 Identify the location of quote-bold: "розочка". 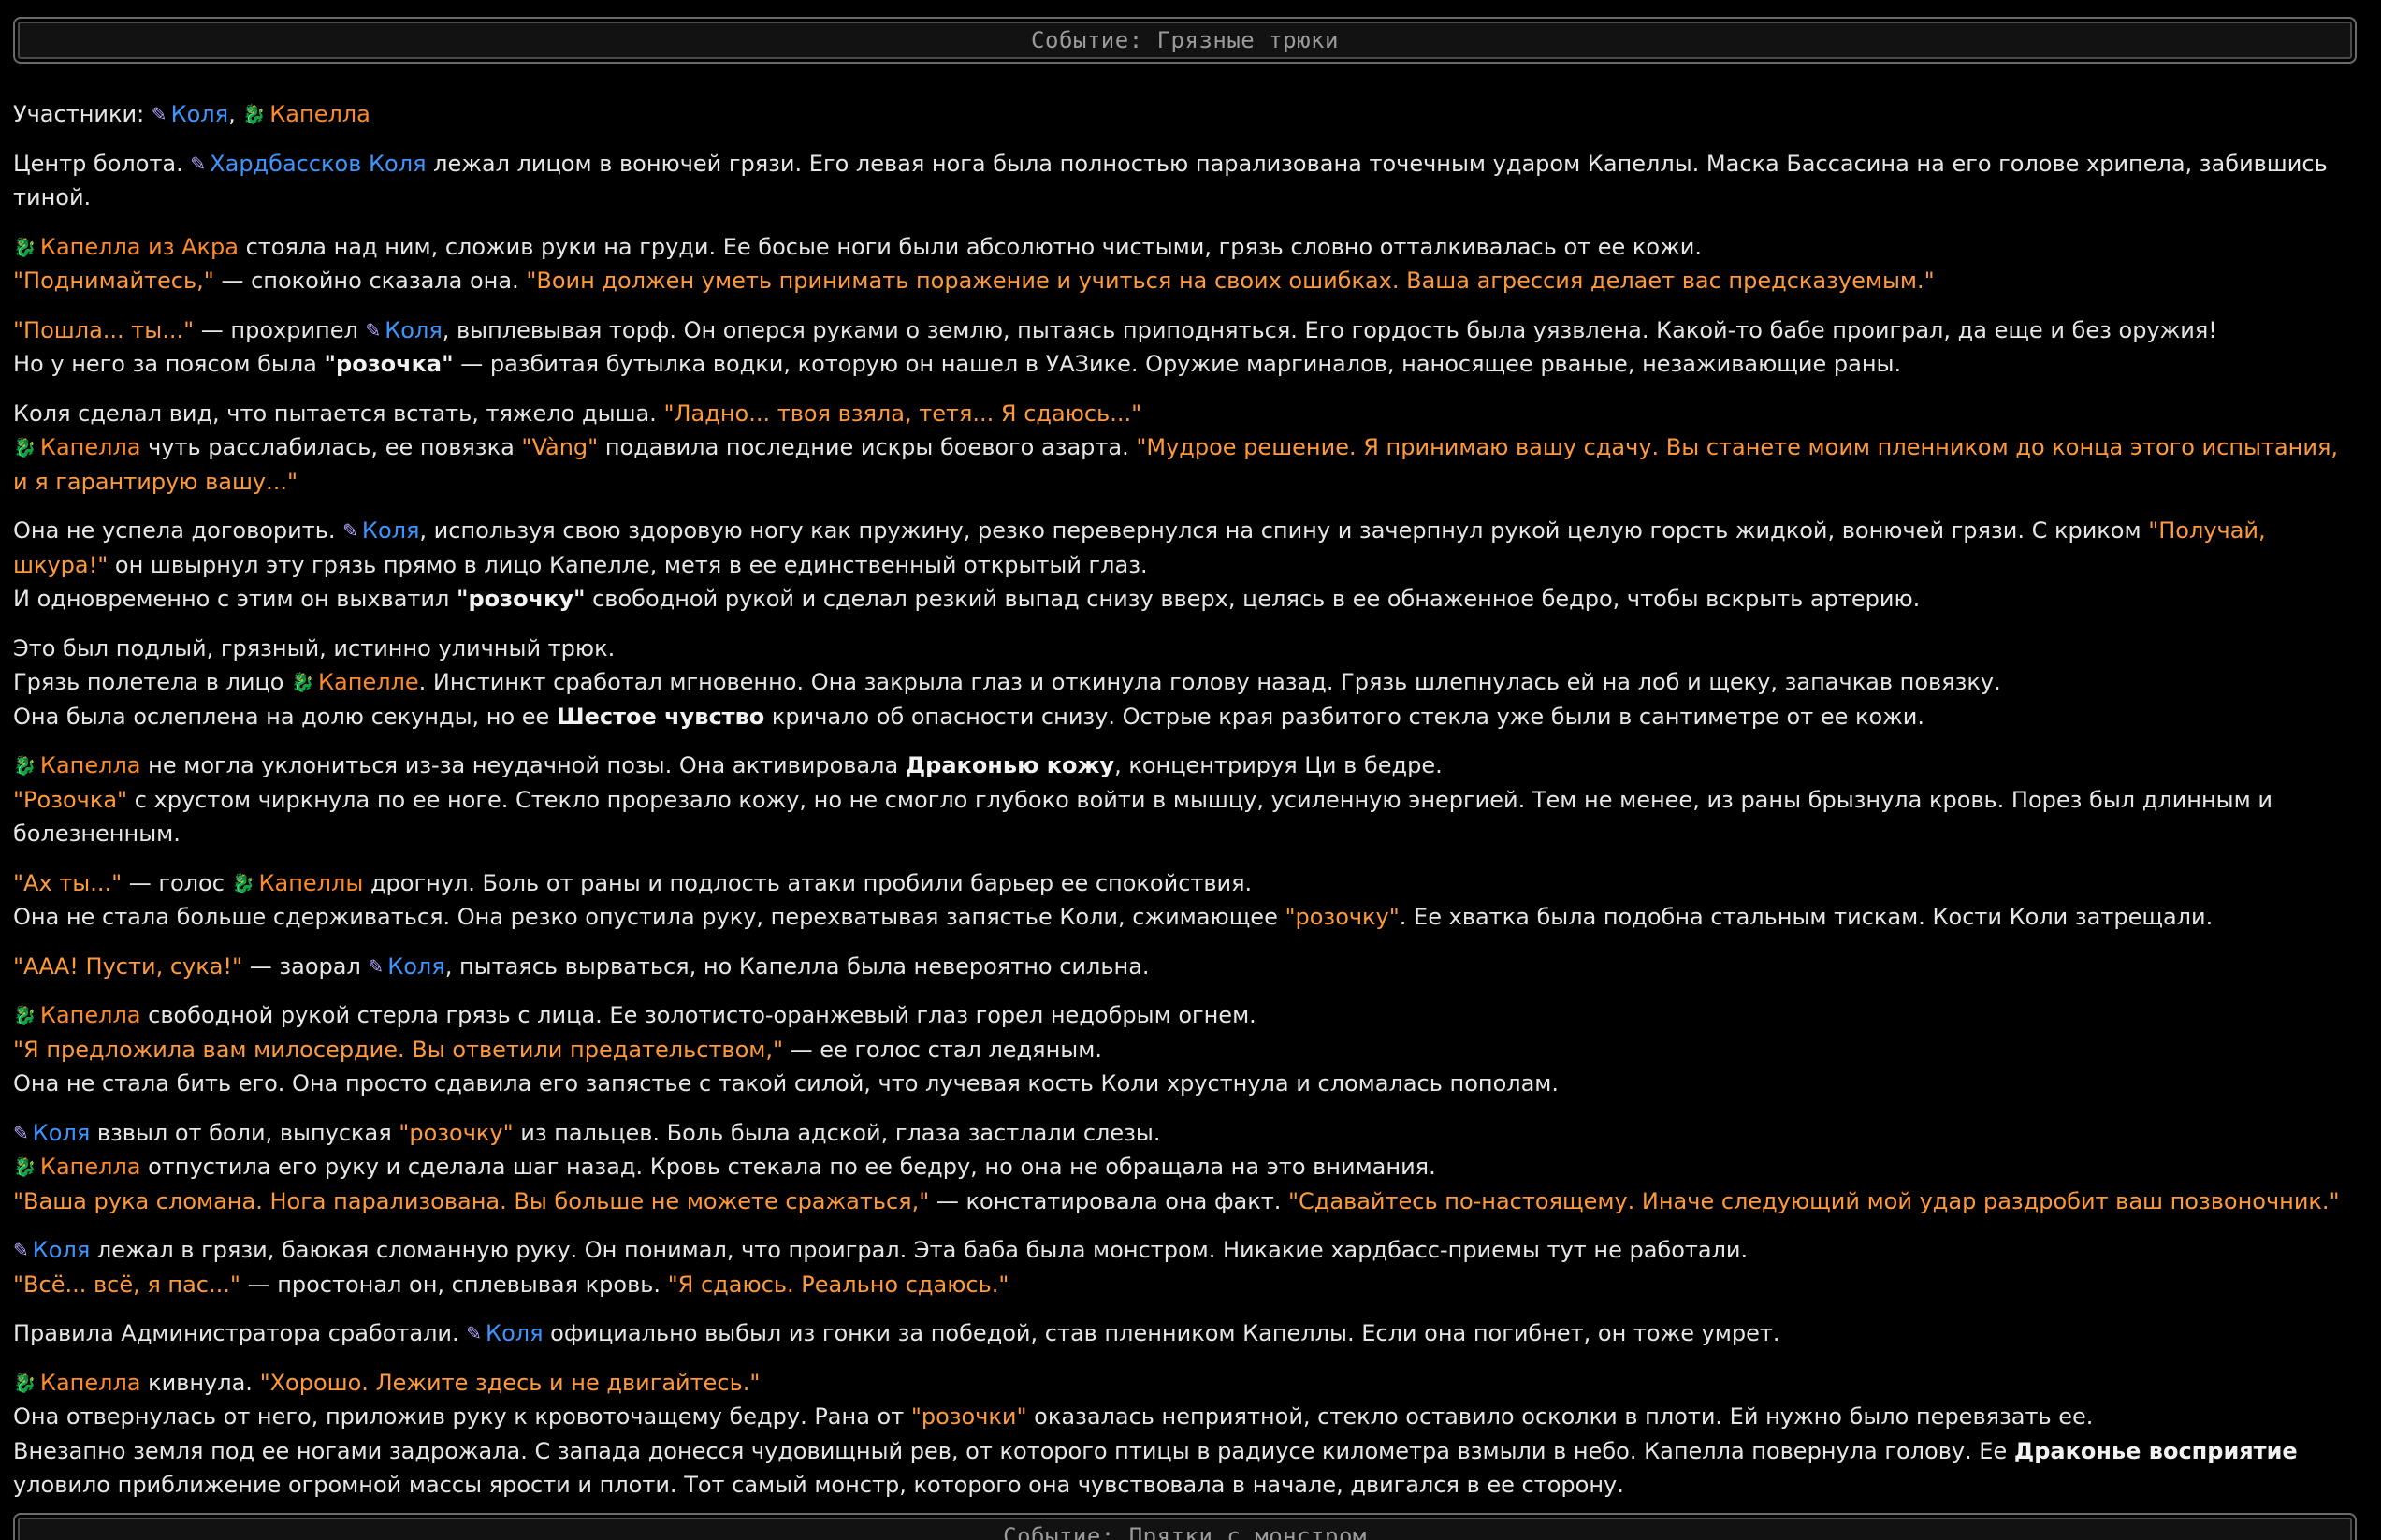
(389, 364).